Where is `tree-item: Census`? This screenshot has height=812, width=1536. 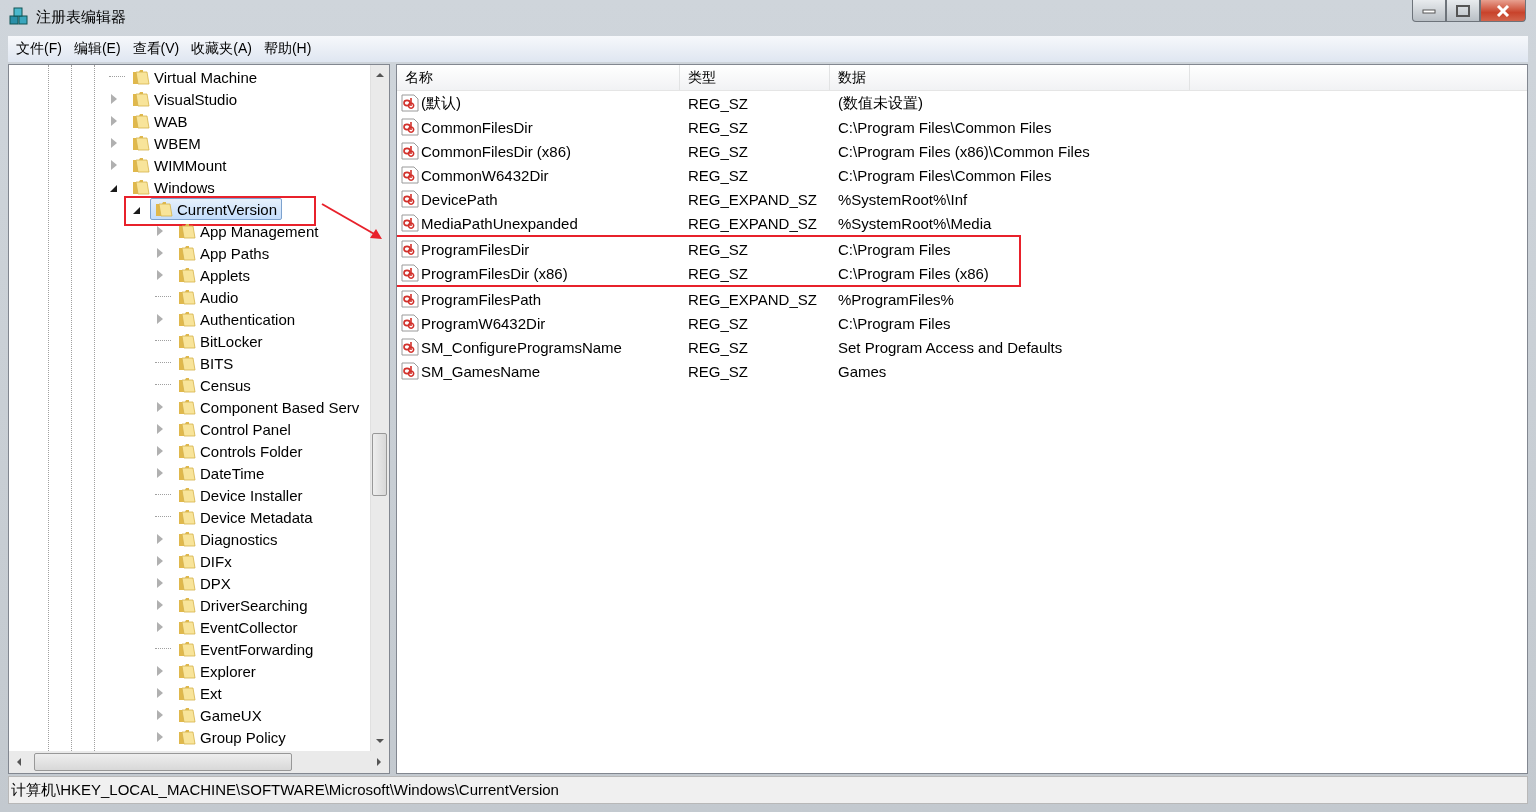 tree-item: Census is located at coordinates (214, 385).